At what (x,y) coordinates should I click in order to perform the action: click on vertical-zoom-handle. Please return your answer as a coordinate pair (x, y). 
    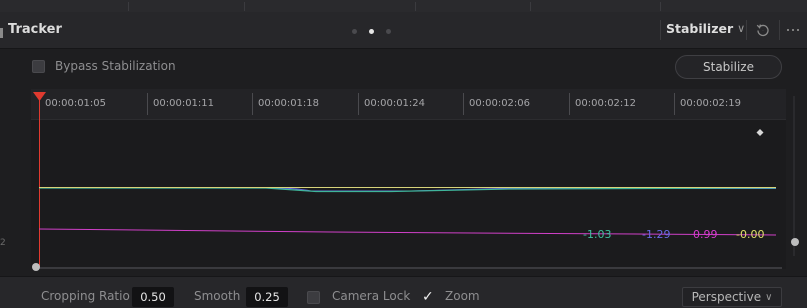
    Looking at the image, I should click on (795, 242).